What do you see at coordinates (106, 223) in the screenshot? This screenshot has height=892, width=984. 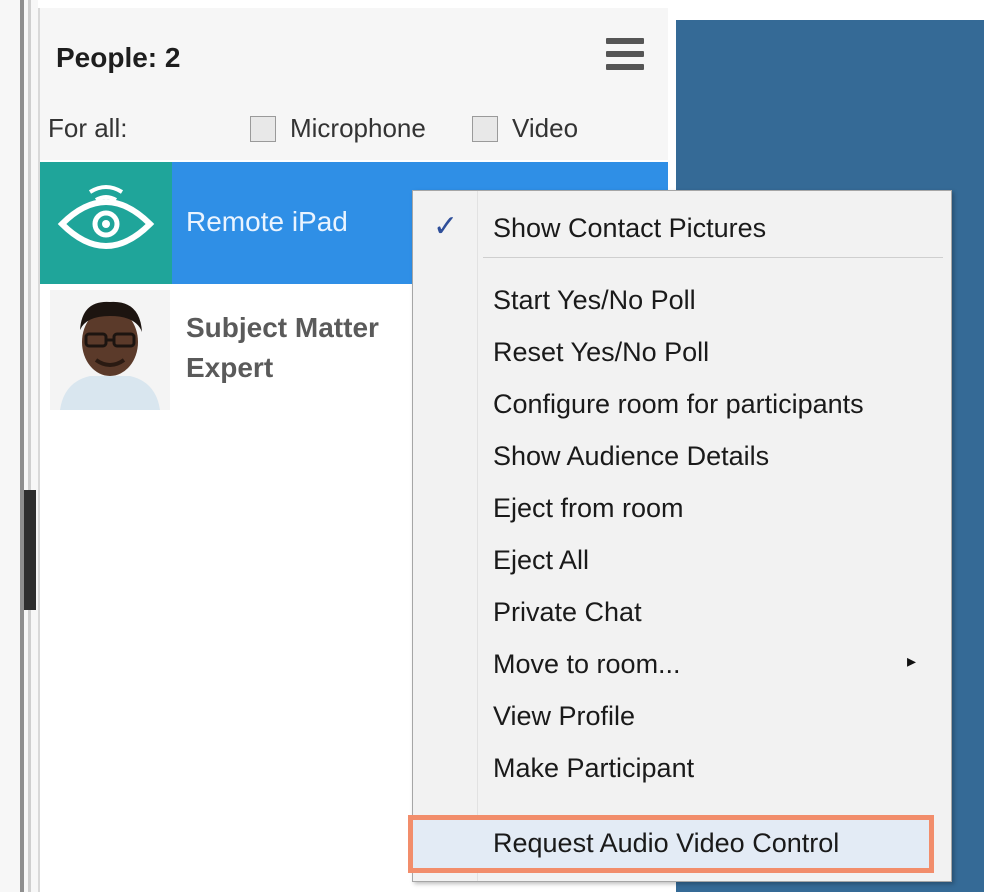 I see `eye-broadcast-icon` at bounding box center [106, 223].